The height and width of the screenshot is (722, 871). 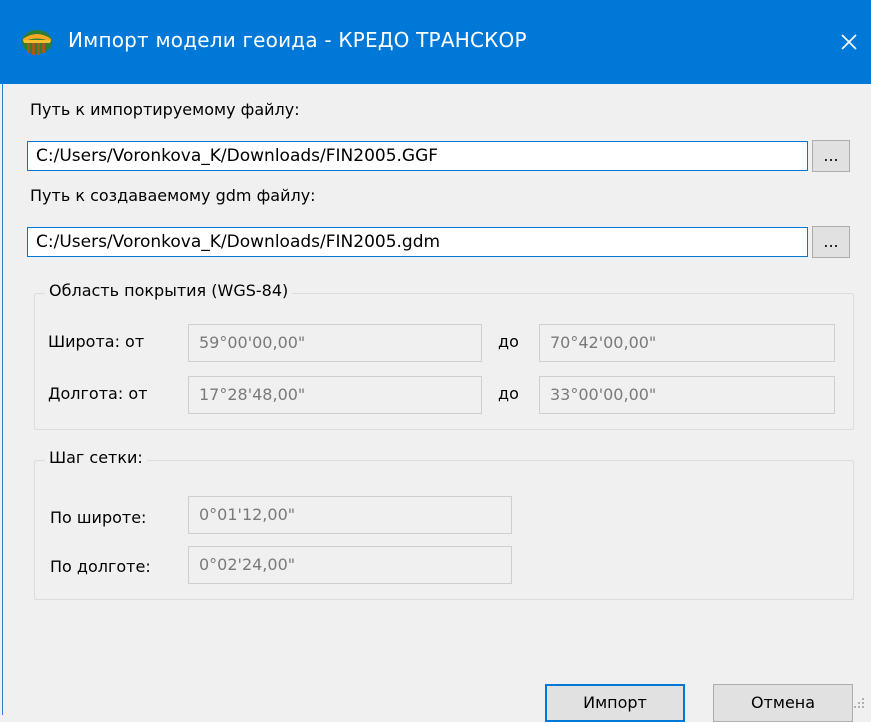 What do you see at coordinates (98, 393) in the screenshot?
I see `longitude-from-label: Долгота: от` at bounding box center [98, 393].